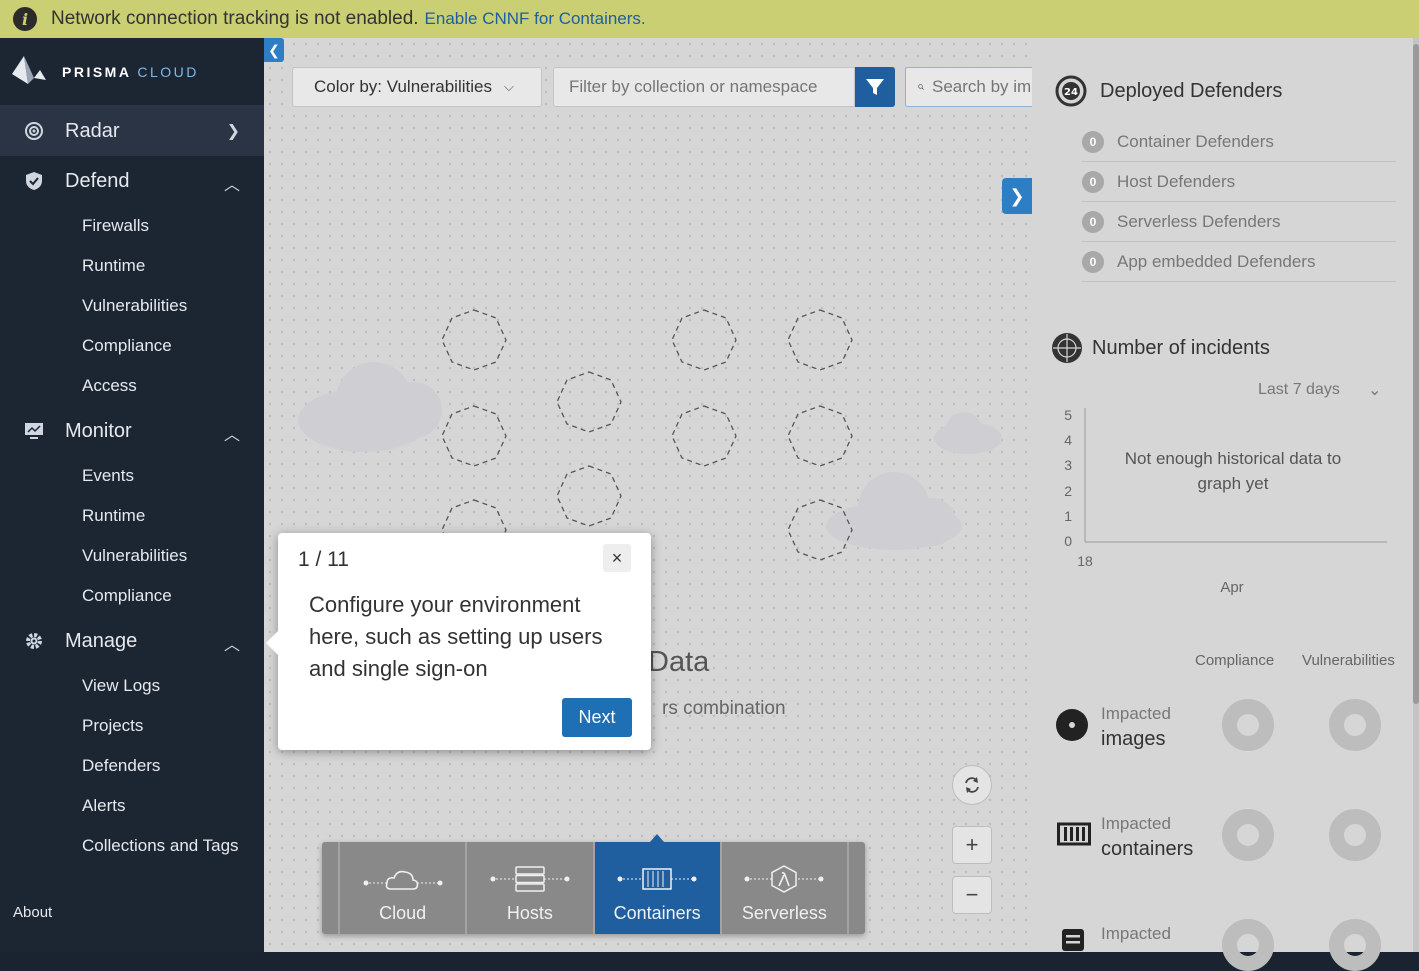 This screenshot has width=1419, height=971. I want to click on defender-row: 0 Host Defenders, so click(1239, 182).